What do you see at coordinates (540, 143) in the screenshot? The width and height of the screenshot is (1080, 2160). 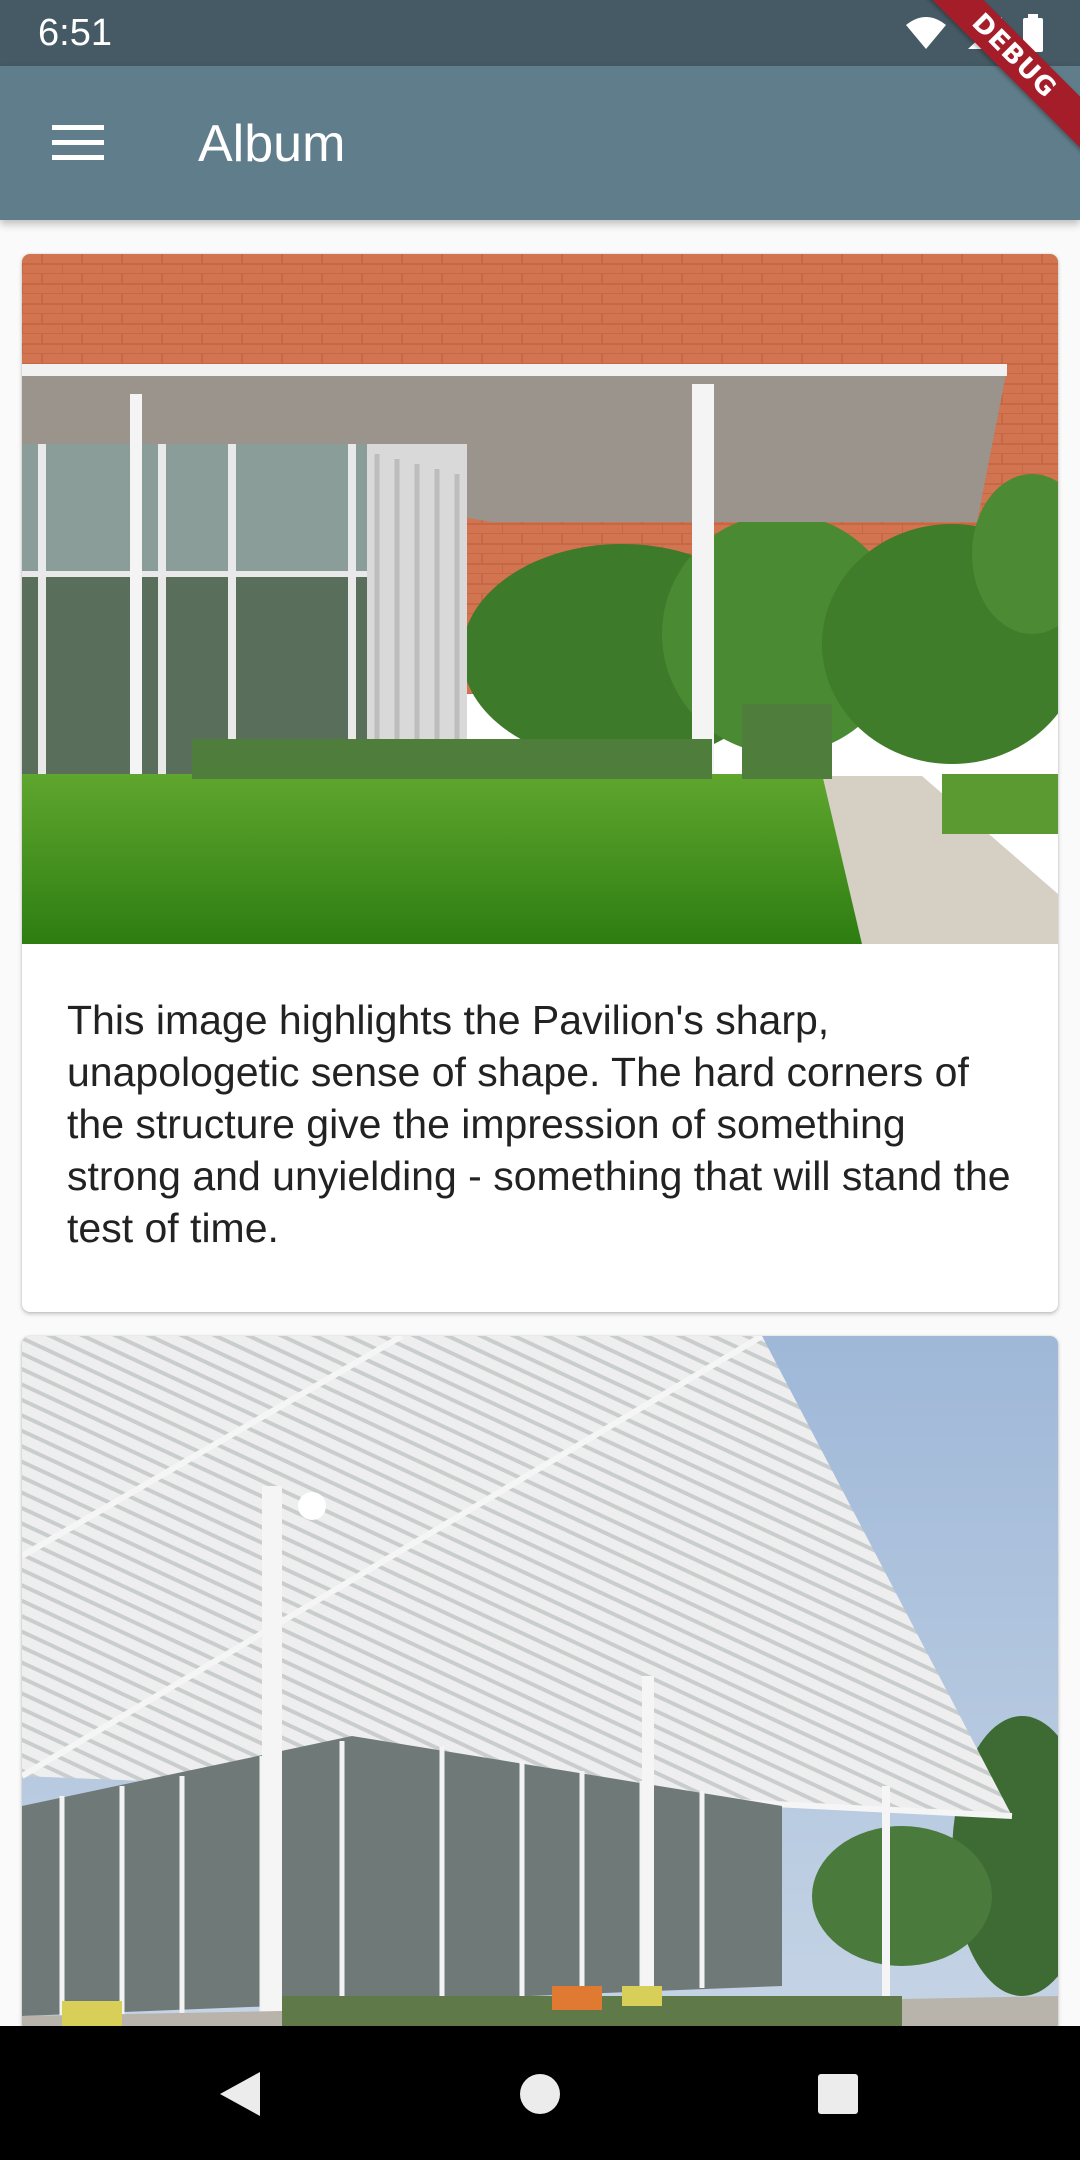 I see `app-bar: Album` at bounding box center [540, 143].